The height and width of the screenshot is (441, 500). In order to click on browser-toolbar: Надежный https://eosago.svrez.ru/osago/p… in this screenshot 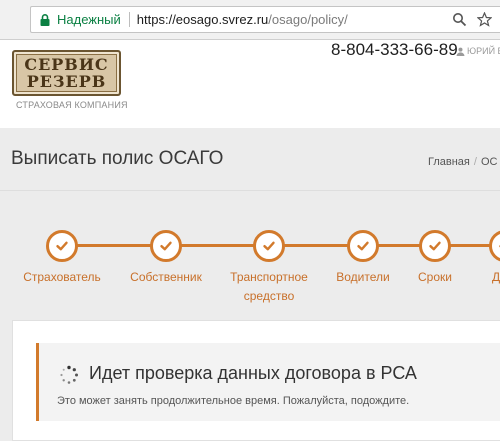, I will do `click(250, 20)`.